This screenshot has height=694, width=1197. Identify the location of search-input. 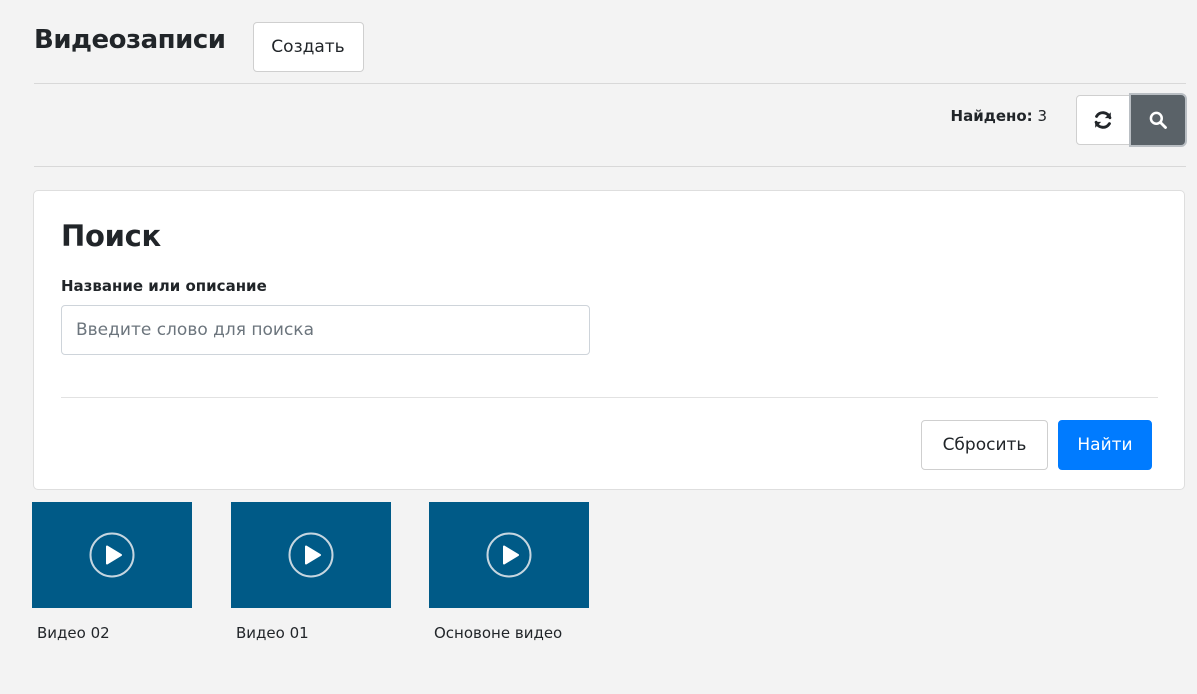
(325, 330).